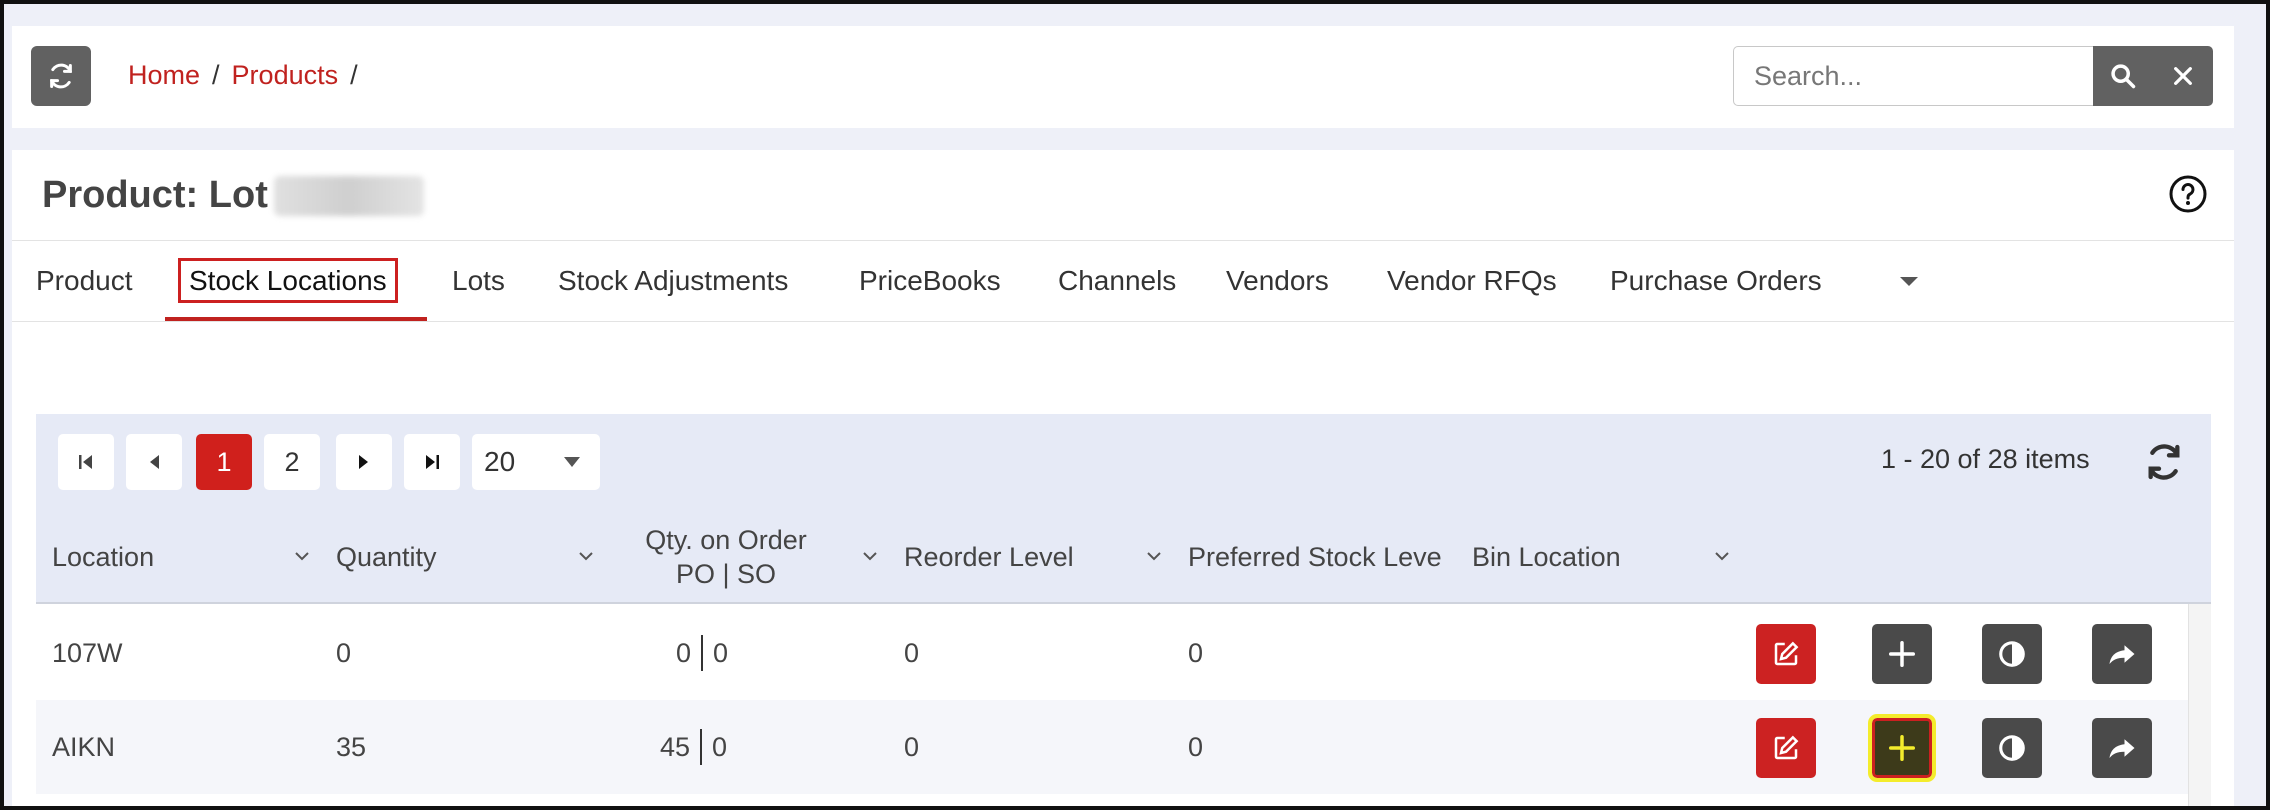  I want to click on cell-quantity: 0, so click(344, 653).